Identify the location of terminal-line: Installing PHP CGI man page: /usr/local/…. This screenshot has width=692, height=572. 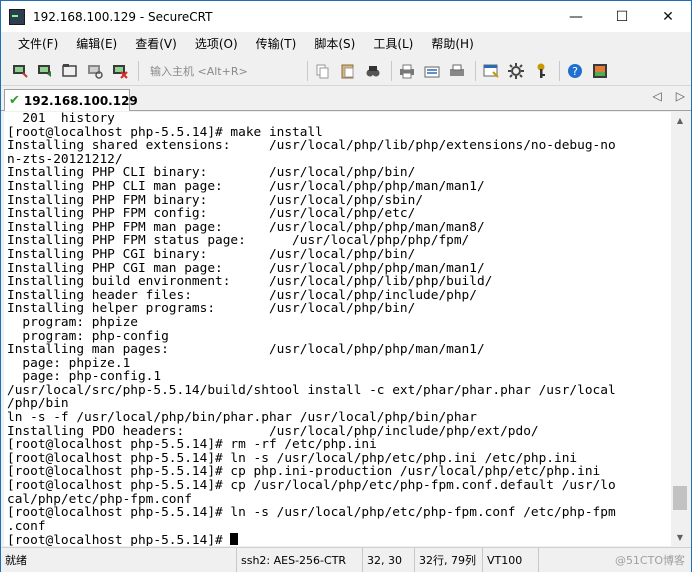
(246, 268).